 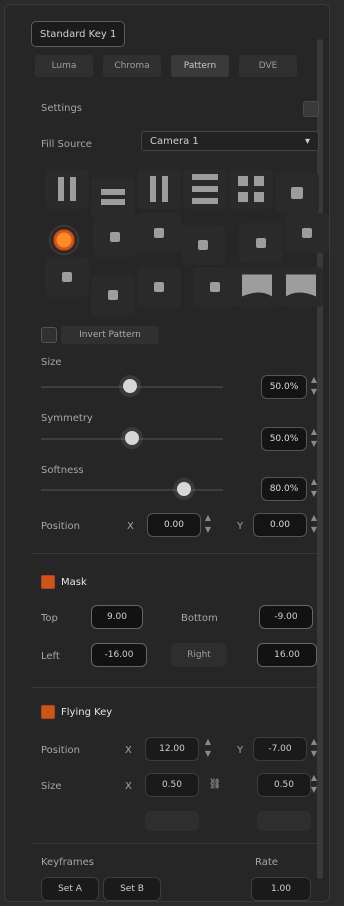 What do you see at coordinates (172, 785) in the screenshot?
I see `flying-key-size-x-value: 0.50` at bounding box center [172, 785].